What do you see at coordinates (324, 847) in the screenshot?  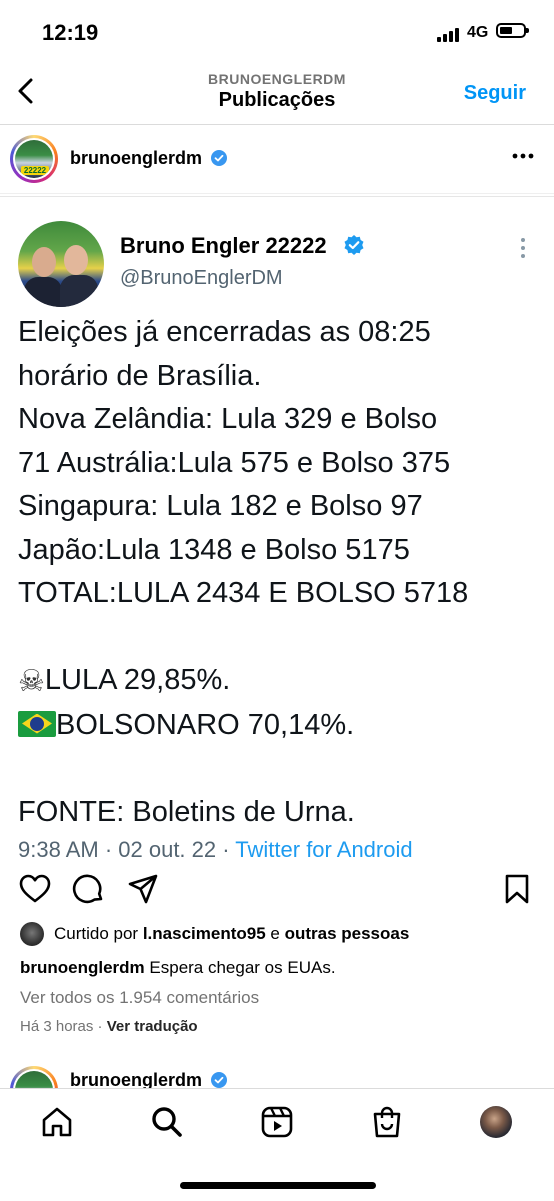 I see `tweet-source: Twitter for Android` at bounding box center [324, 847].